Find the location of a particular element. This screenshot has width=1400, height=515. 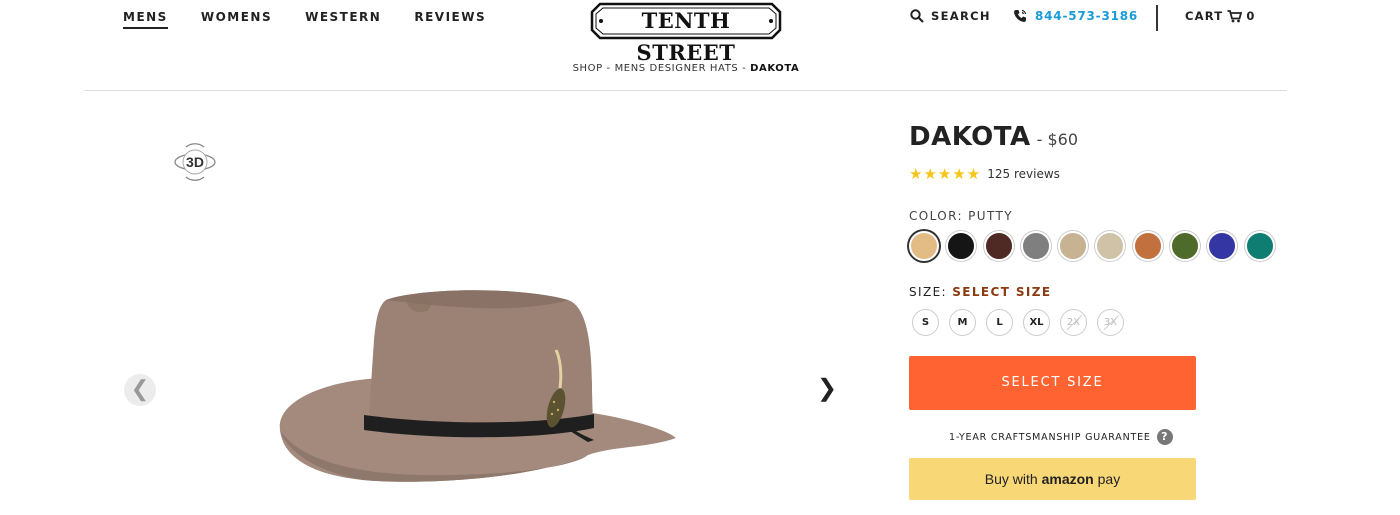

product-price: - $60 is located at coordinates (1057, 139).